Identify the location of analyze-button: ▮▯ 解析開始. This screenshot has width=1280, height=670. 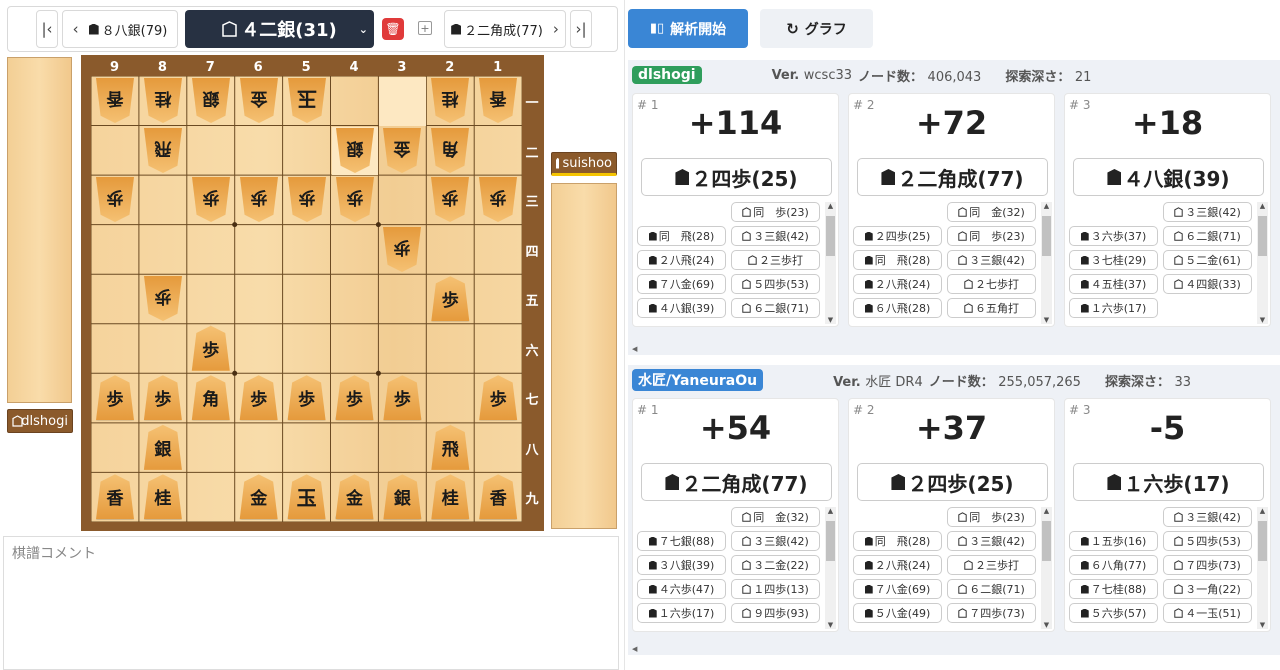
(688, 28).